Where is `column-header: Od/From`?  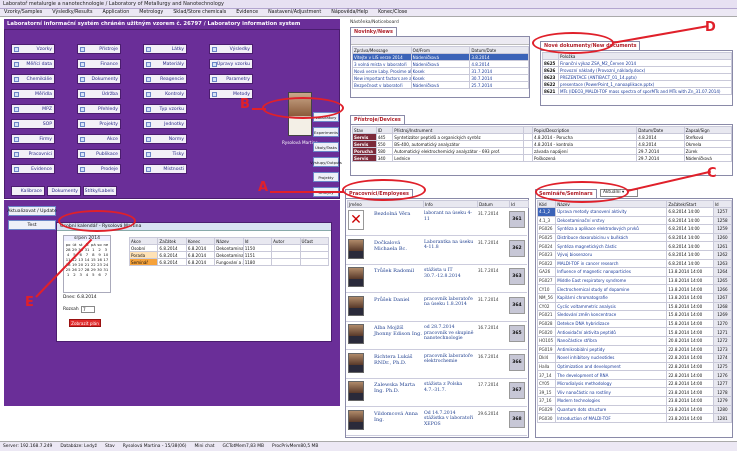 column-header: Od/From is located at coordinates (440, 50).